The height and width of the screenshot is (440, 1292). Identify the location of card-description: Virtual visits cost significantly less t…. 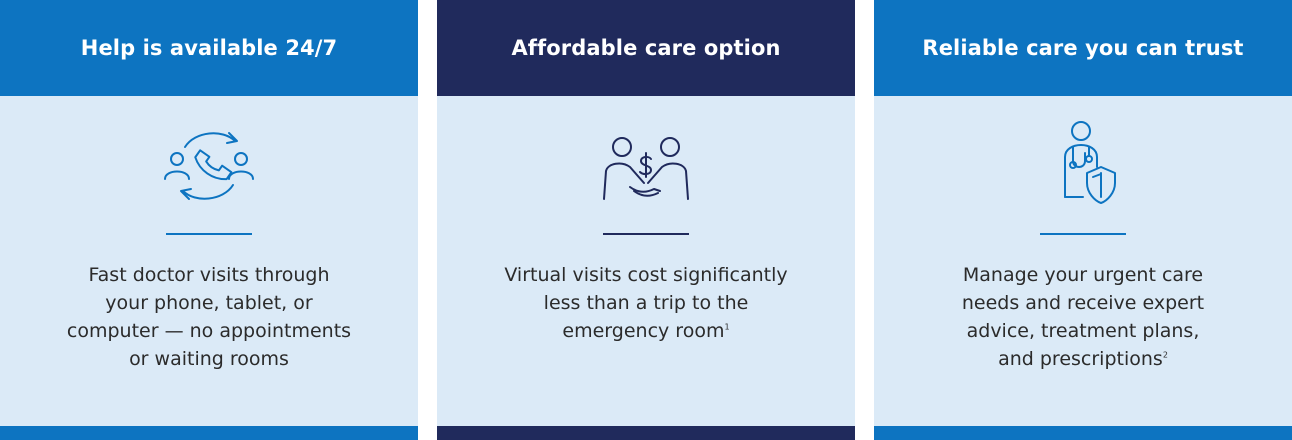
(646, 303).